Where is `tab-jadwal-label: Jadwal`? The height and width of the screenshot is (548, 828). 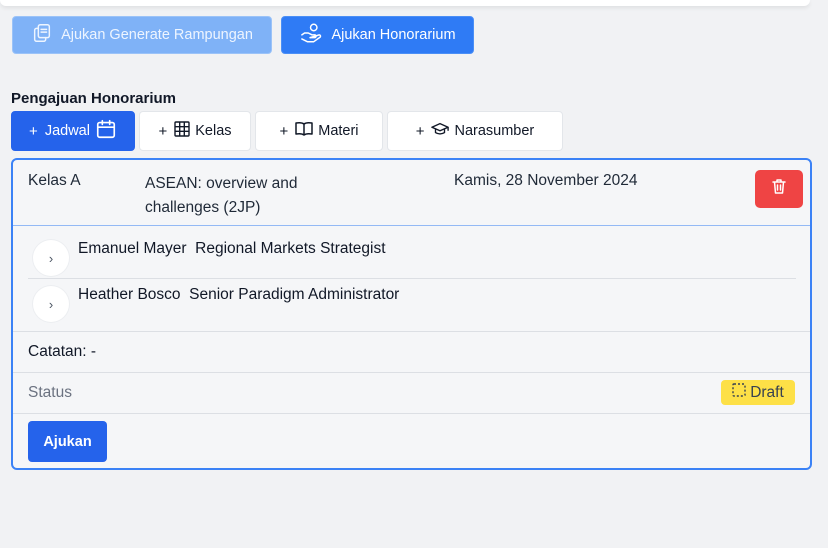
tab-jadwal-label: Jadwal is located at coordinates (67, 131).